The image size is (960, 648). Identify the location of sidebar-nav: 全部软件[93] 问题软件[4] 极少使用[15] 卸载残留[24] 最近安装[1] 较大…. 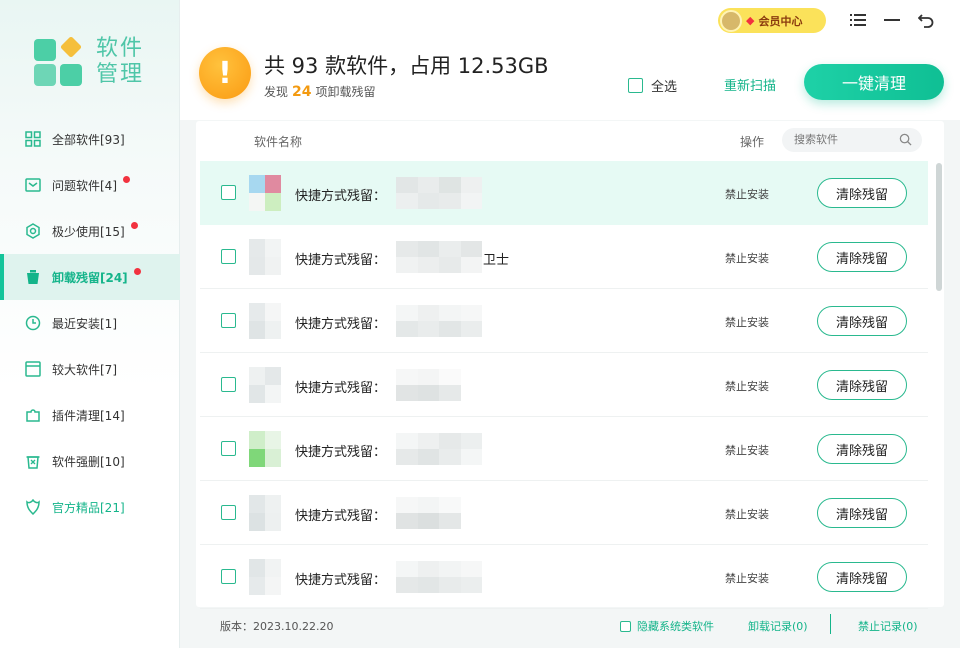
(90, 323).